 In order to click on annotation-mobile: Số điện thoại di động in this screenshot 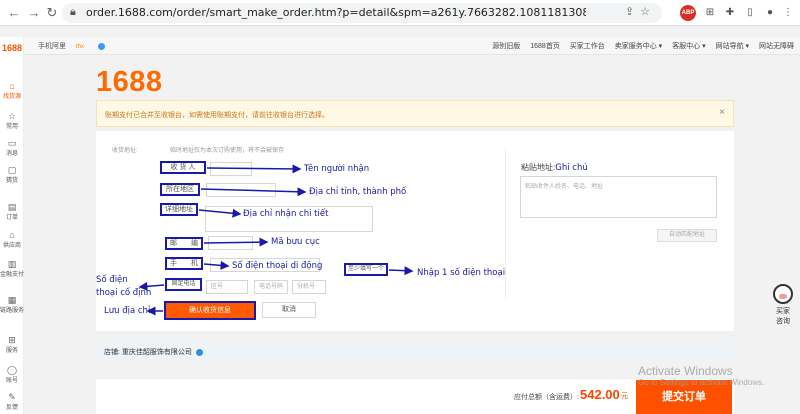, I will do `click(277, 266)`.